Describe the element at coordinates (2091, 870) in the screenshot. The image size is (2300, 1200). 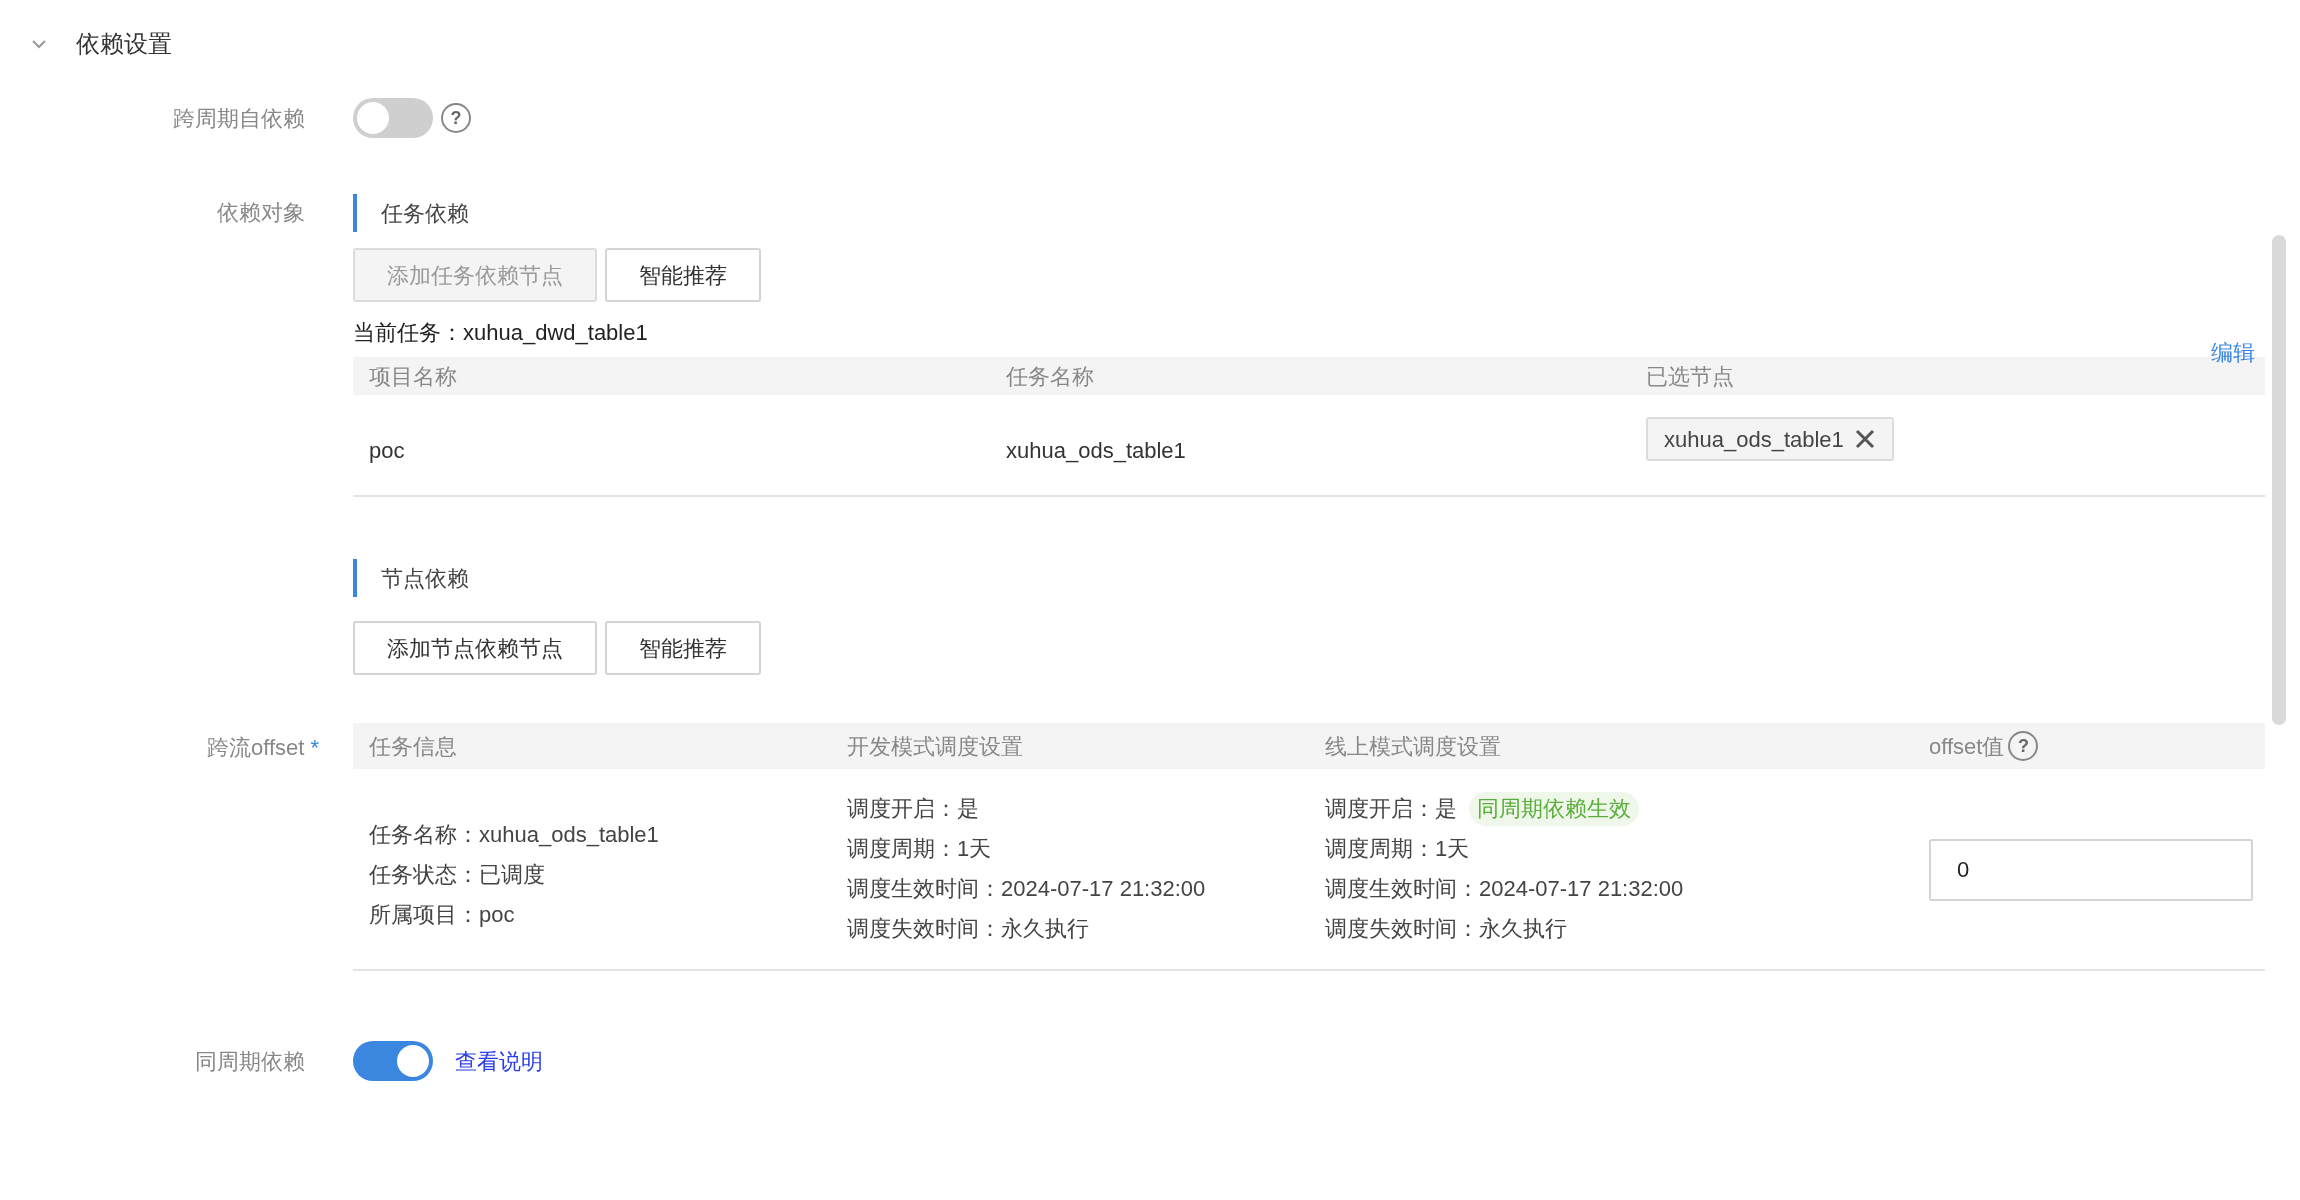
I see `offset-input: 0` at that location.